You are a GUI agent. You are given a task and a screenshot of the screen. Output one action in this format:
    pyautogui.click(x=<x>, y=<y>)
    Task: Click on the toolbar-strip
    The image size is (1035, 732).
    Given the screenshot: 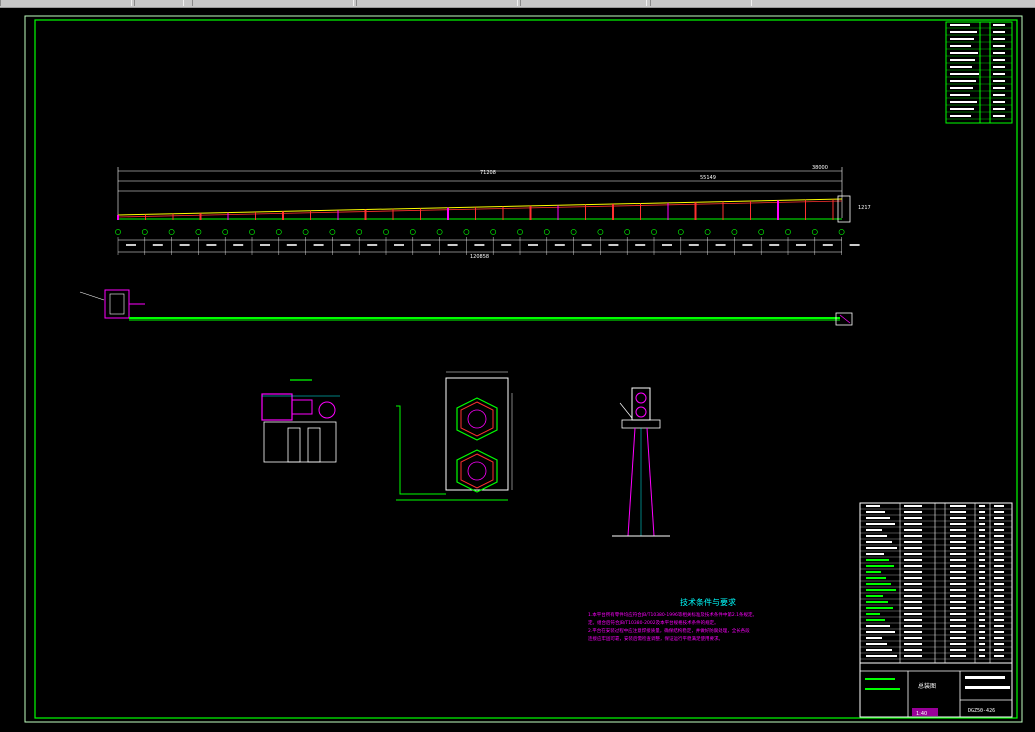 What is the action you would take?
    pyautogui.click(x=517, y=4)
    